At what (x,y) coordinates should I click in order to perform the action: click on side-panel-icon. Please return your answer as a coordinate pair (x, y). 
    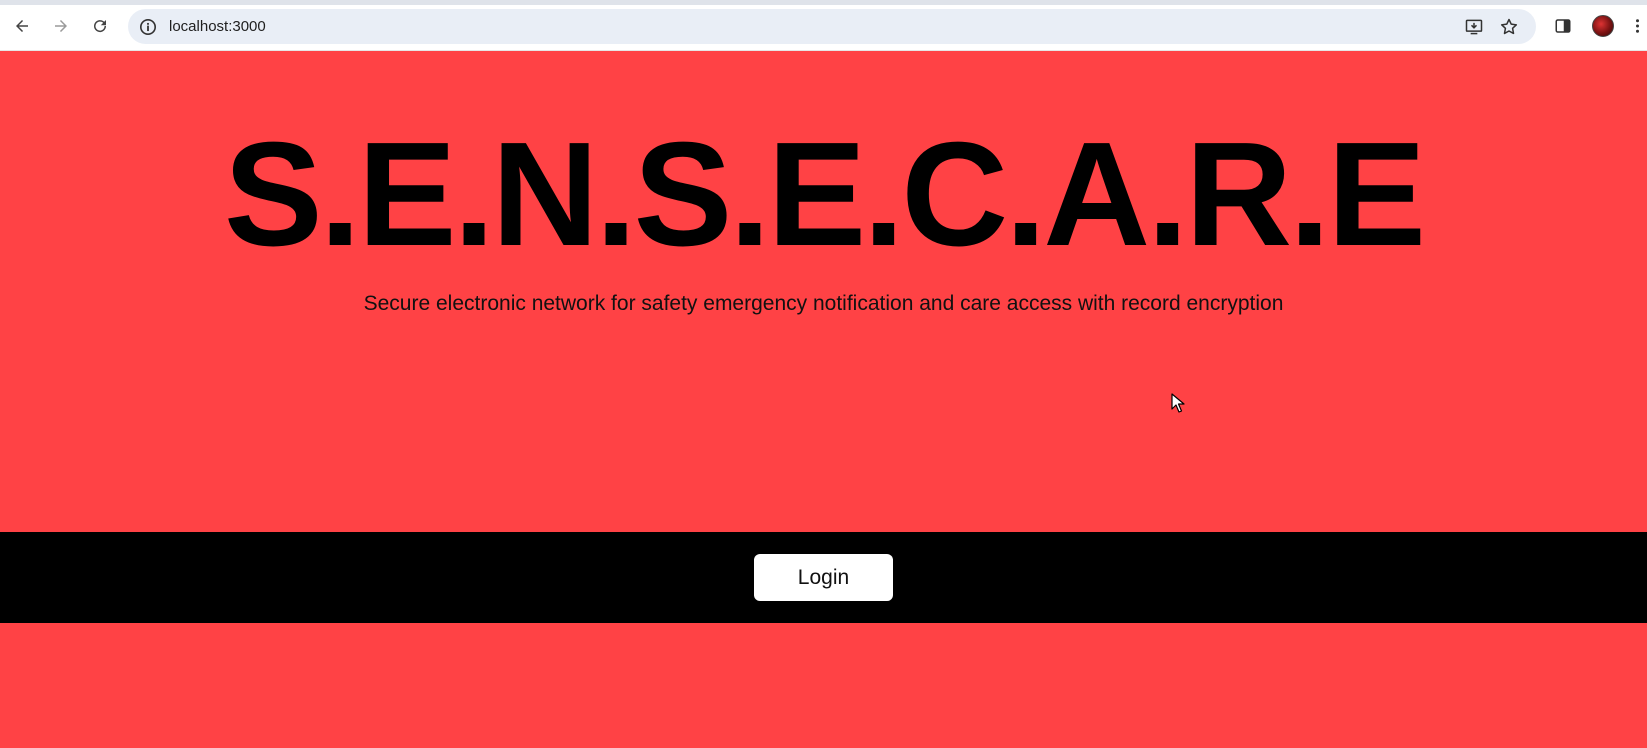
    Looking at the image, I should click on (1563, 26).